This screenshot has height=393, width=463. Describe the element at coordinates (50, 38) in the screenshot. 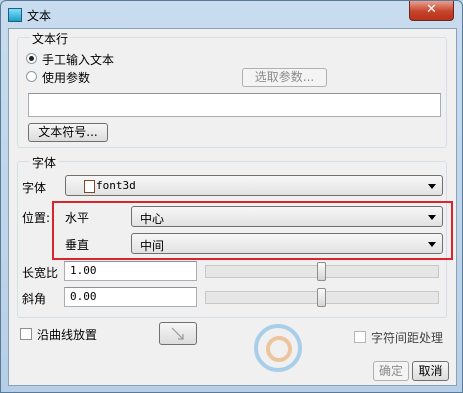

I see `text-line-group-label: 文本行` at that location.